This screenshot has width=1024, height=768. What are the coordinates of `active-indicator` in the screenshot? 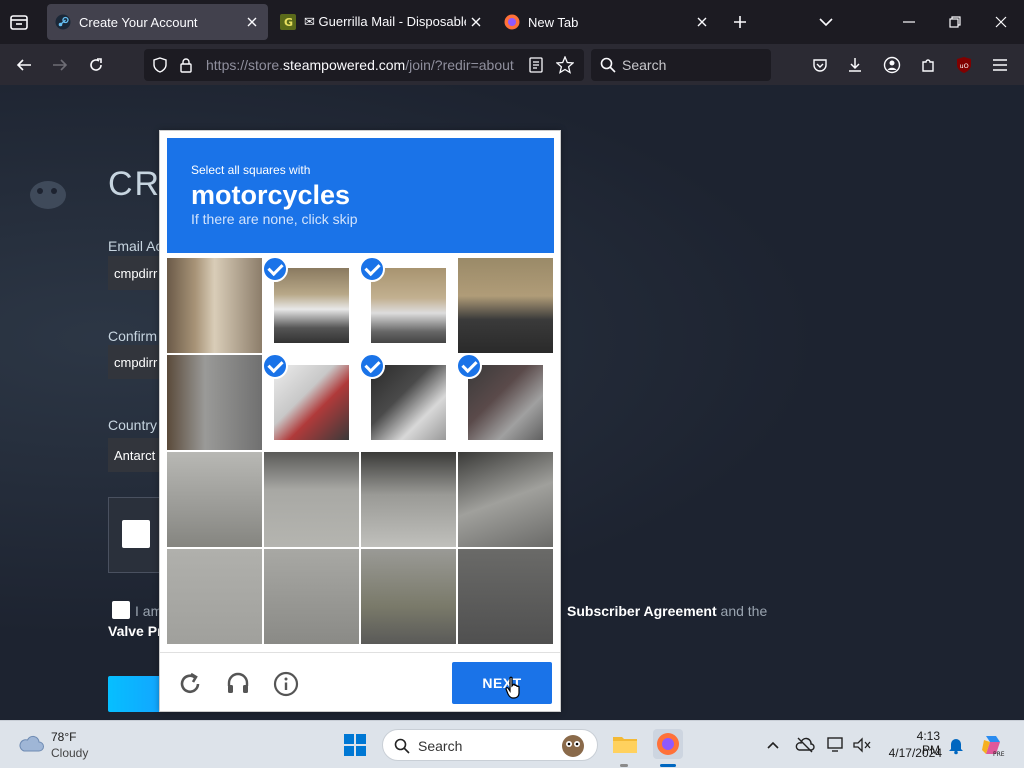 It's located at (668, 765).